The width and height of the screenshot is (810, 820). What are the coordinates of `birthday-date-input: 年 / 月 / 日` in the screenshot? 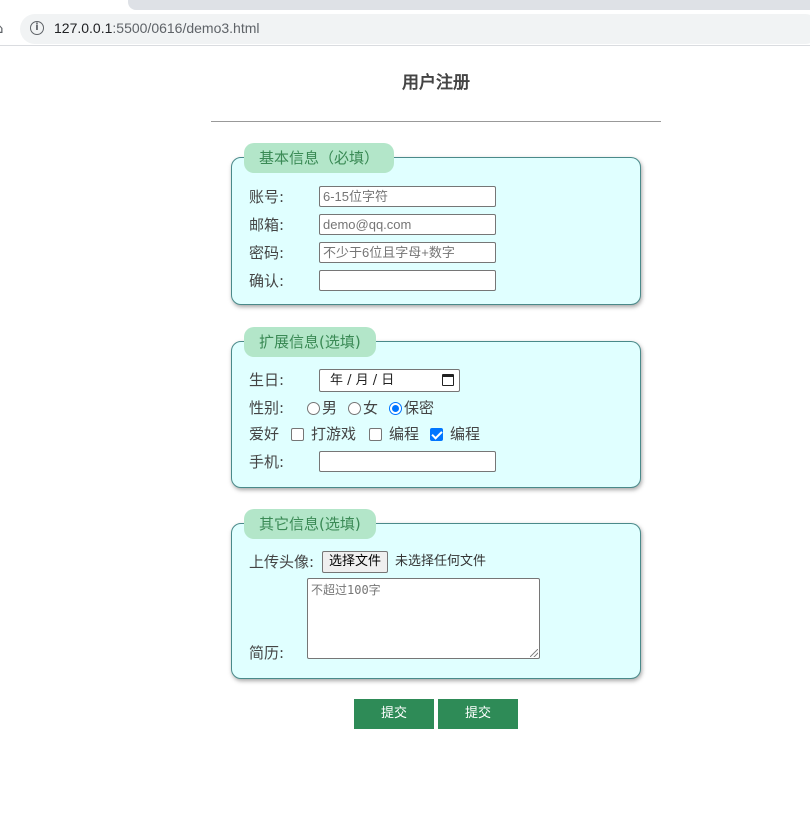 It's located at (389, 380).